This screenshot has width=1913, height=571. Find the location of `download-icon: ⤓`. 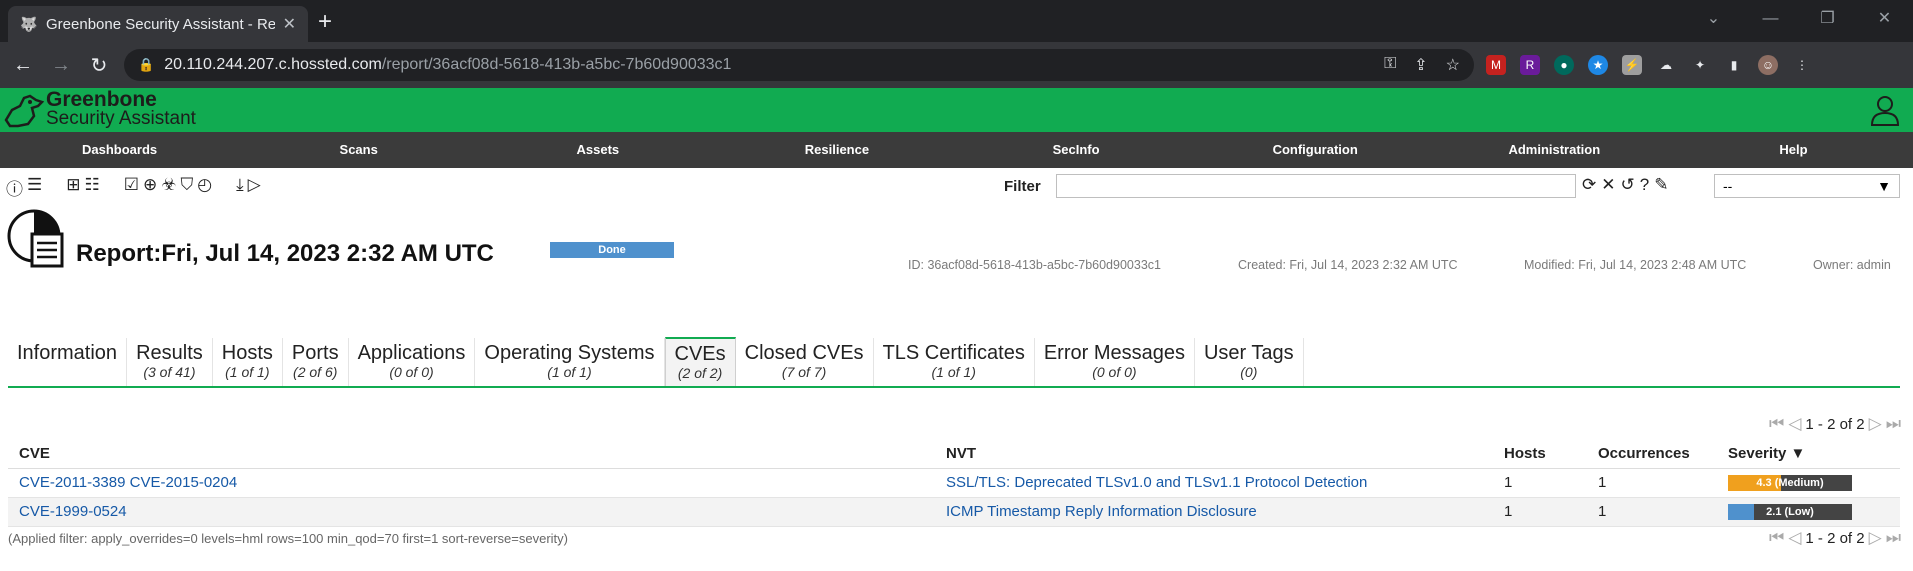

download-icon: ⤓ is located at coordinates (240, 187).